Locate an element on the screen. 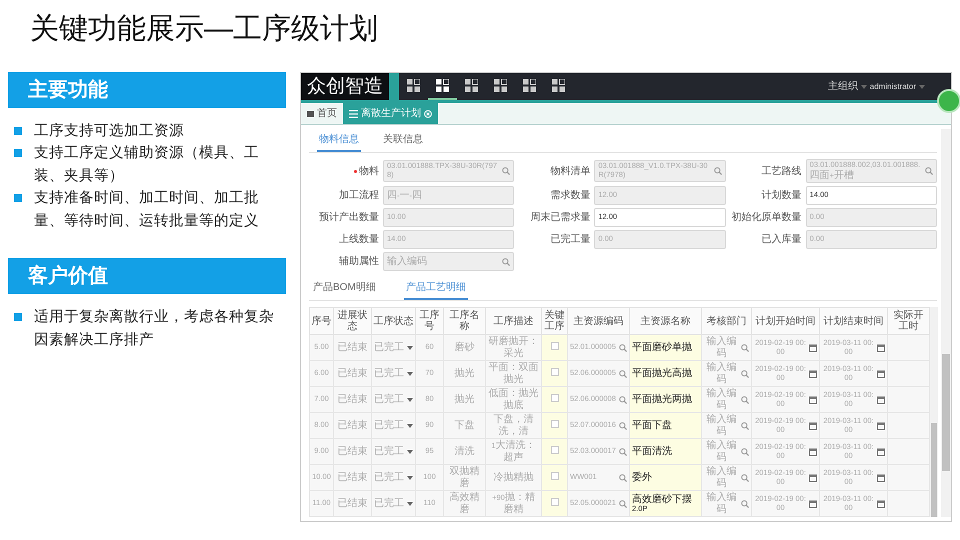 The image size is (960, 540). column-header: 主资源名称 is located at coordinates (666, 321).